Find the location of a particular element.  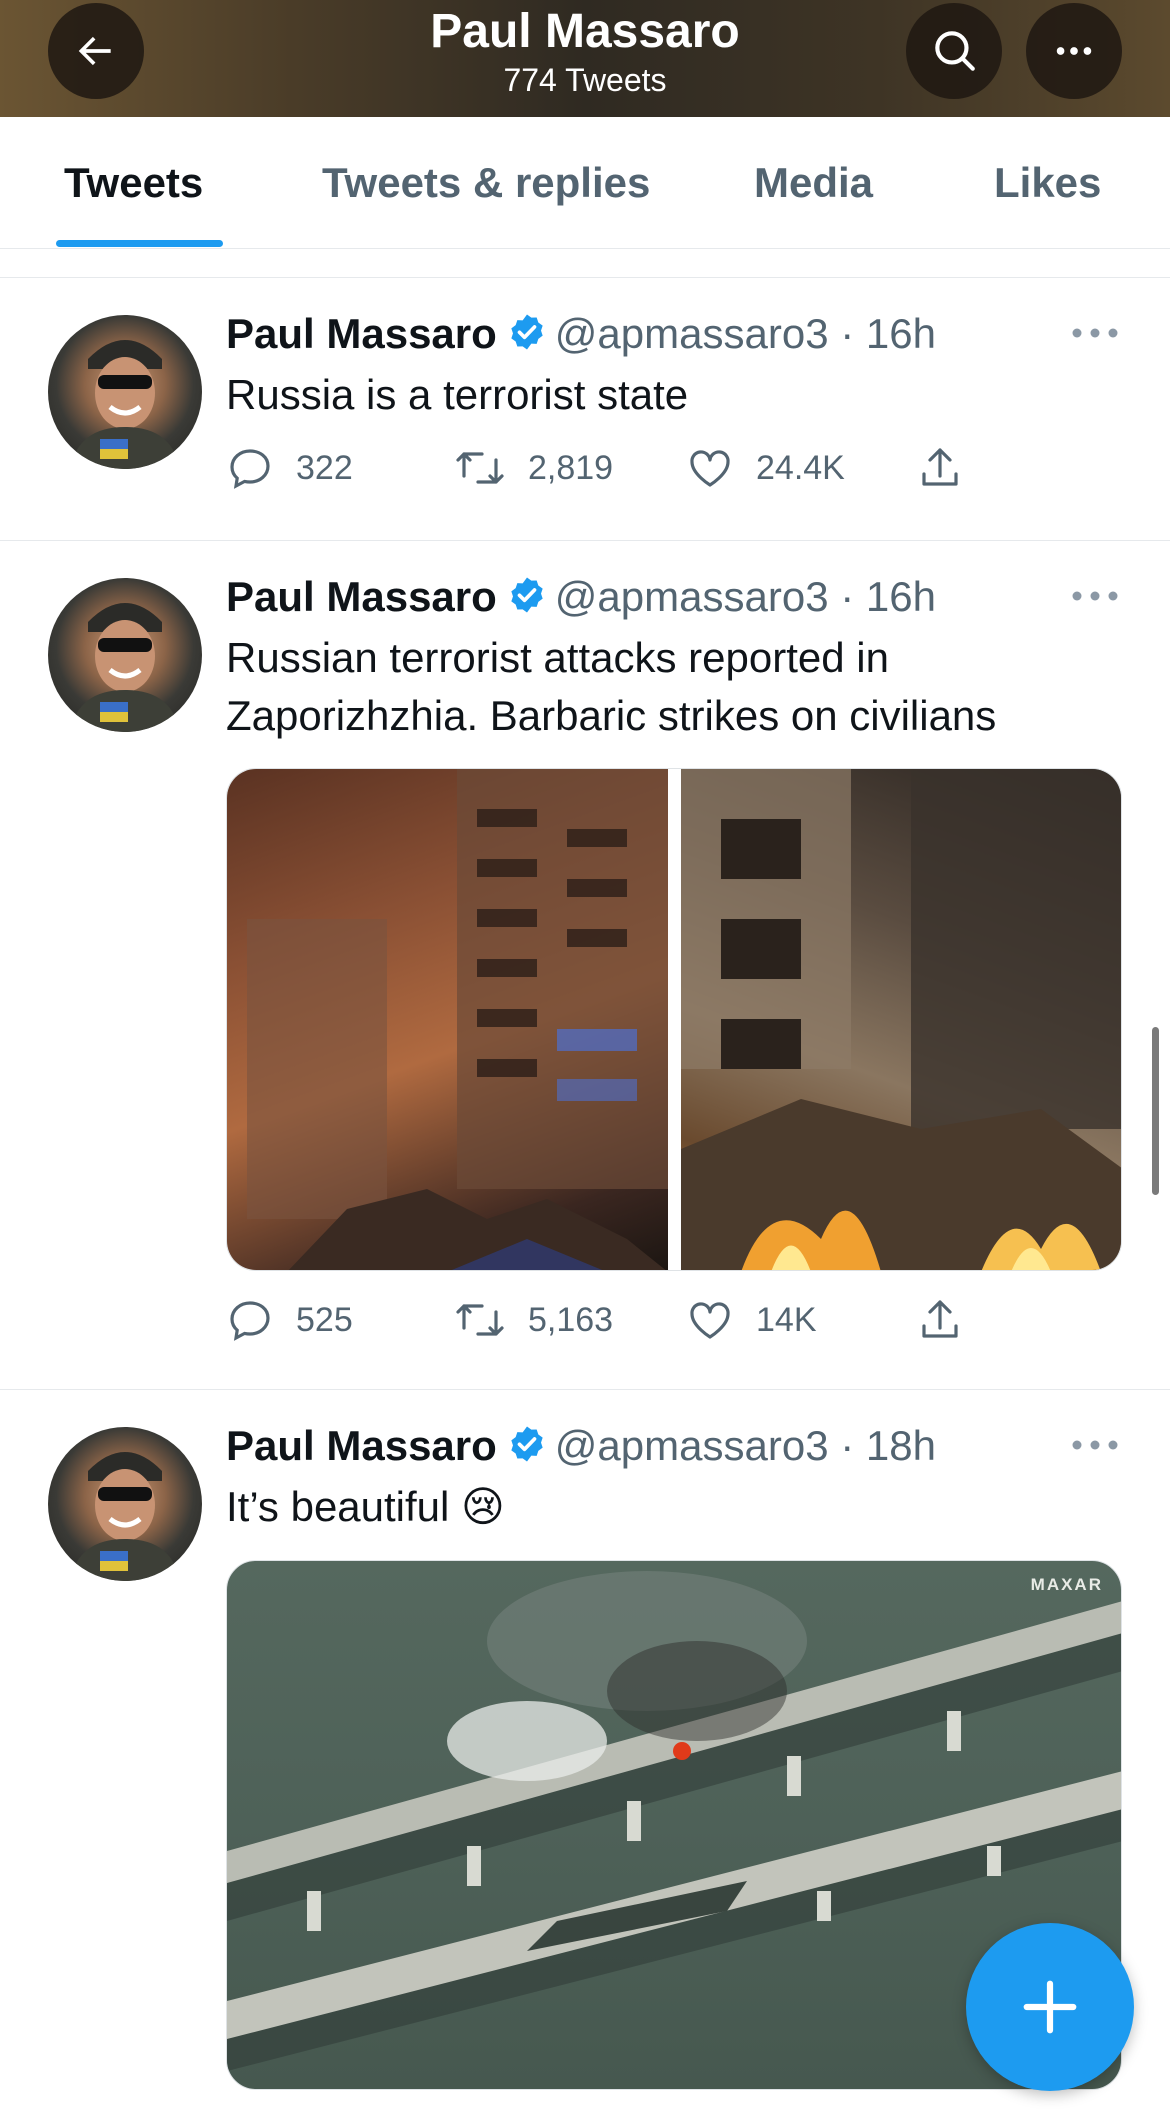

building-fire-photo is located at coordinates (457, 1019).